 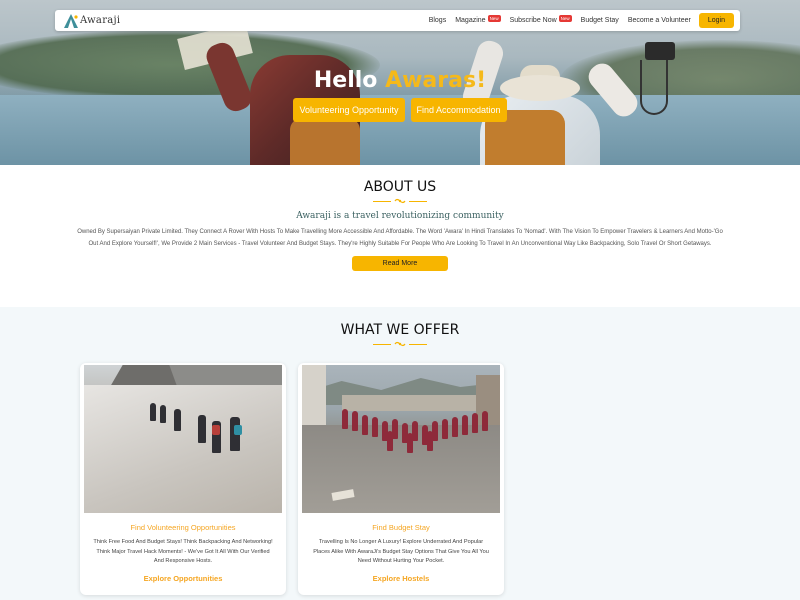 I want to click on nav-become-volunteer: Become a Volunteer, so click(x=659, y=20).